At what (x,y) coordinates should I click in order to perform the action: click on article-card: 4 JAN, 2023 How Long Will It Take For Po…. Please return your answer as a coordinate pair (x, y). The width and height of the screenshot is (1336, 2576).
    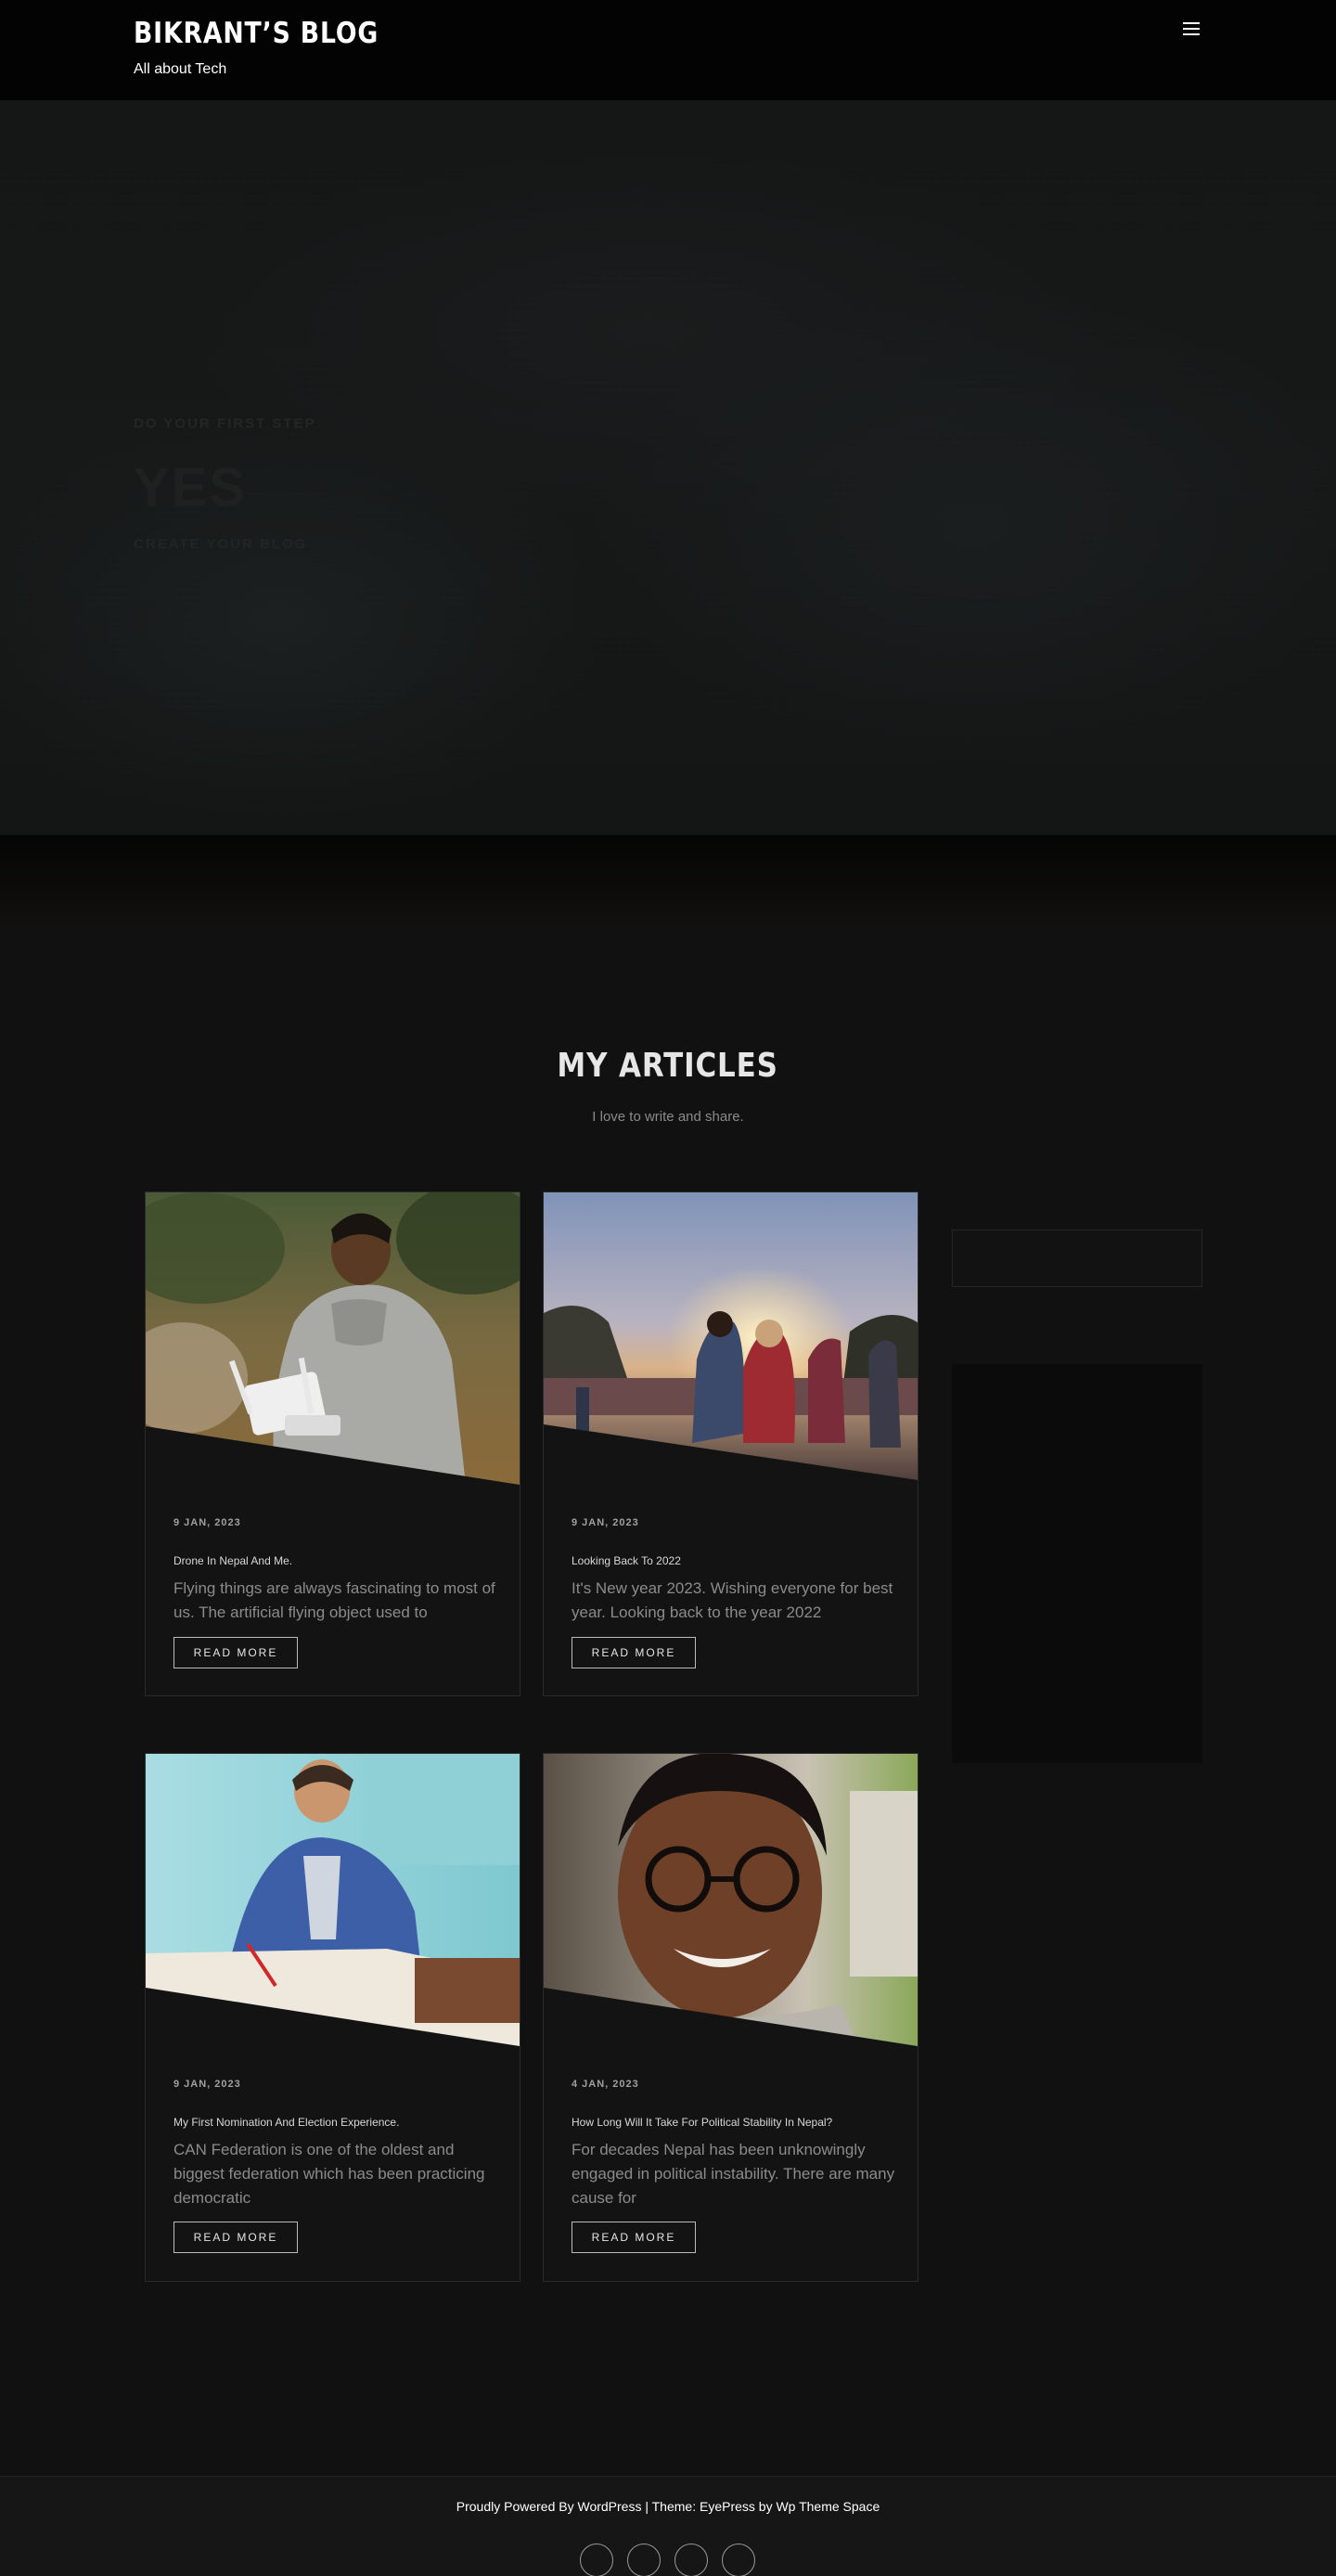
    Looking at the image, I should click on (731, 2018).